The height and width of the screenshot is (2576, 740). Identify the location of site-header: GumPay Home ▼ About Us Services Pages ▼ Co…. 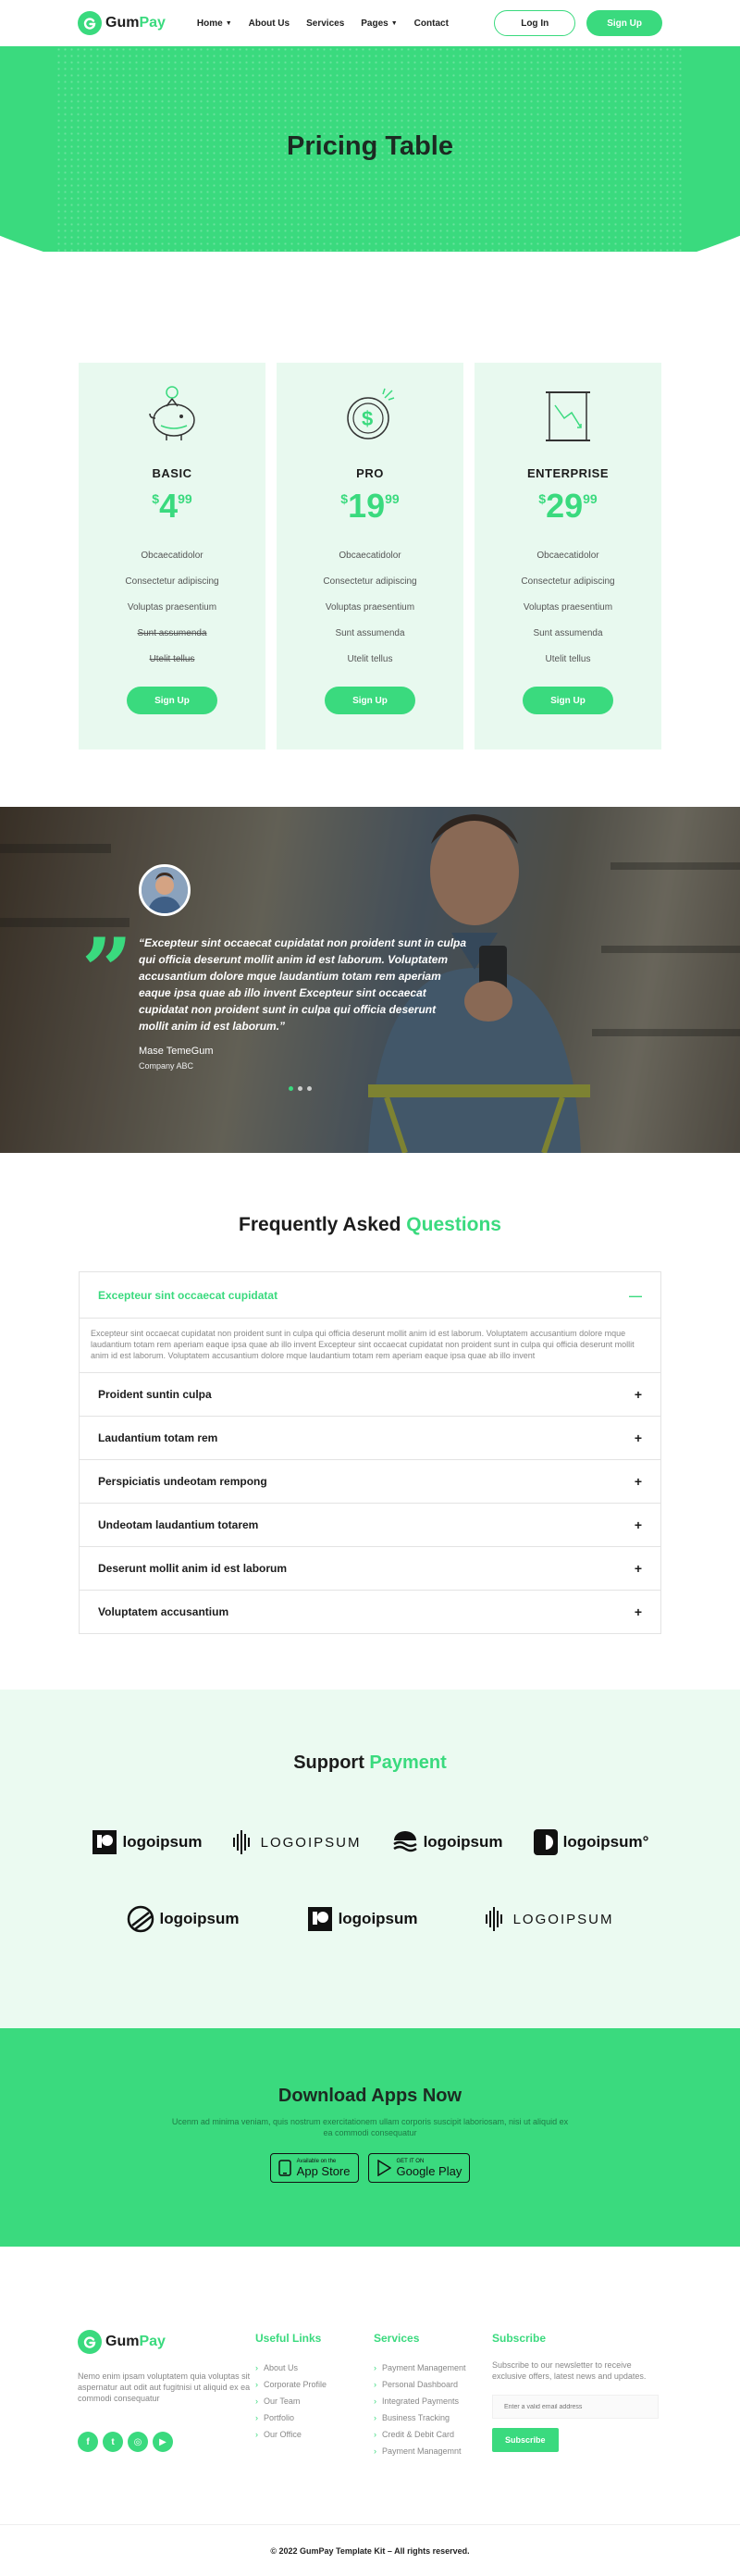
(370, 23).